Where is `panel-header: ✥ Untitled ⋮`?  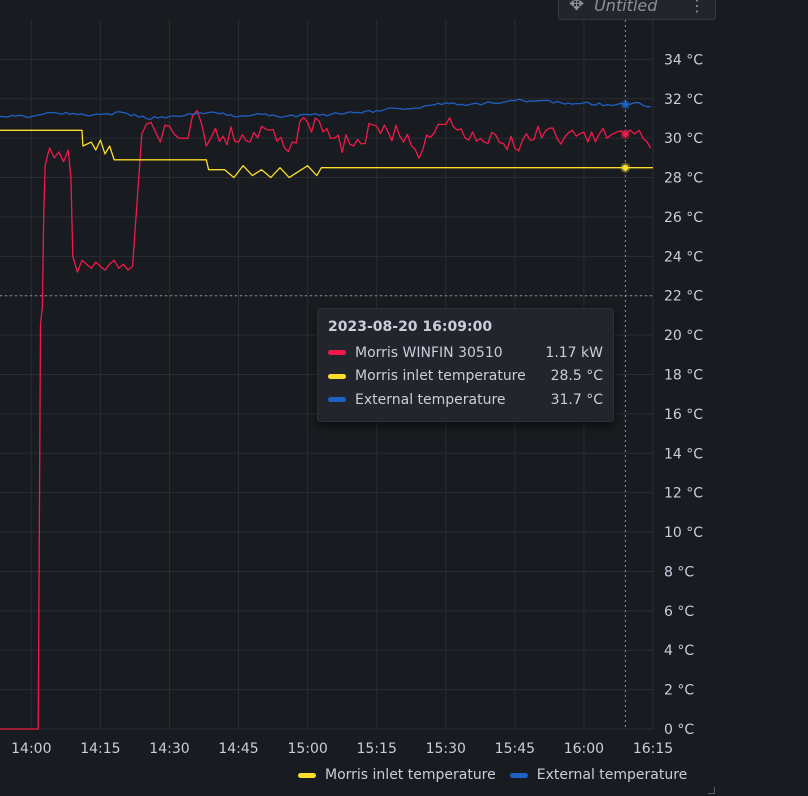 panel-header: ✥ Untitled ⋮ is located at coordinates (637, 10).